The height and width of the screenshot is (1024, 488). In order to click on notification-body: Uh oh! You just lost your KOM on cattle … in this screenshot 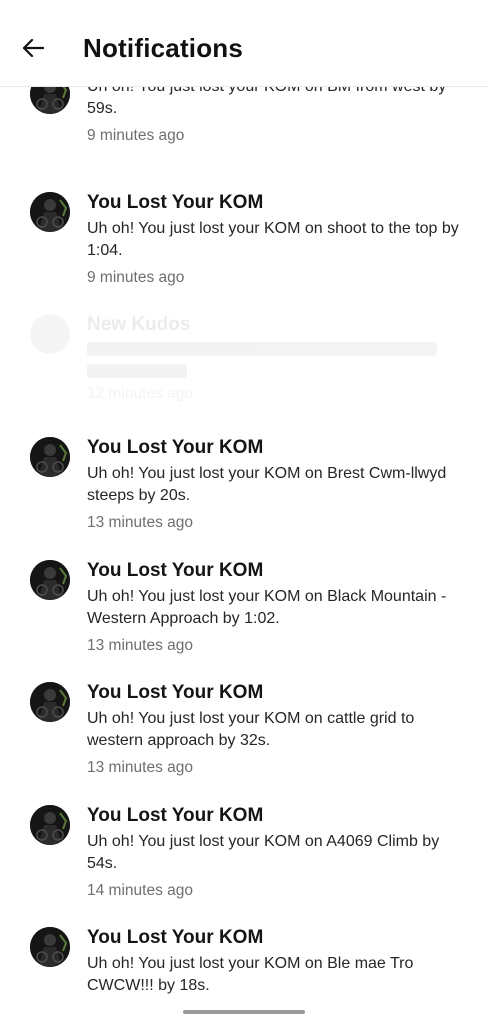, I will do `click(251, 729)`.